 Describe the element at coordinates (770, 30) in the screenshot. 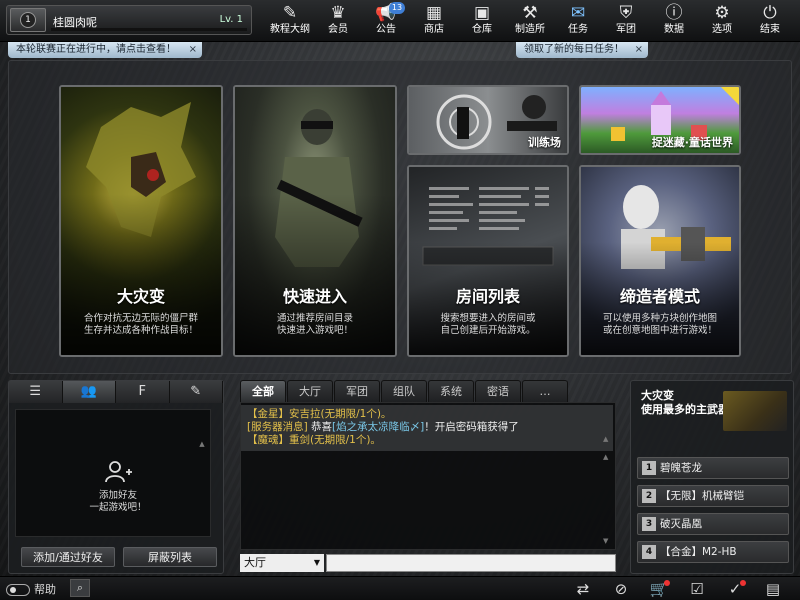

I see `nav-label: 结束` at that location.